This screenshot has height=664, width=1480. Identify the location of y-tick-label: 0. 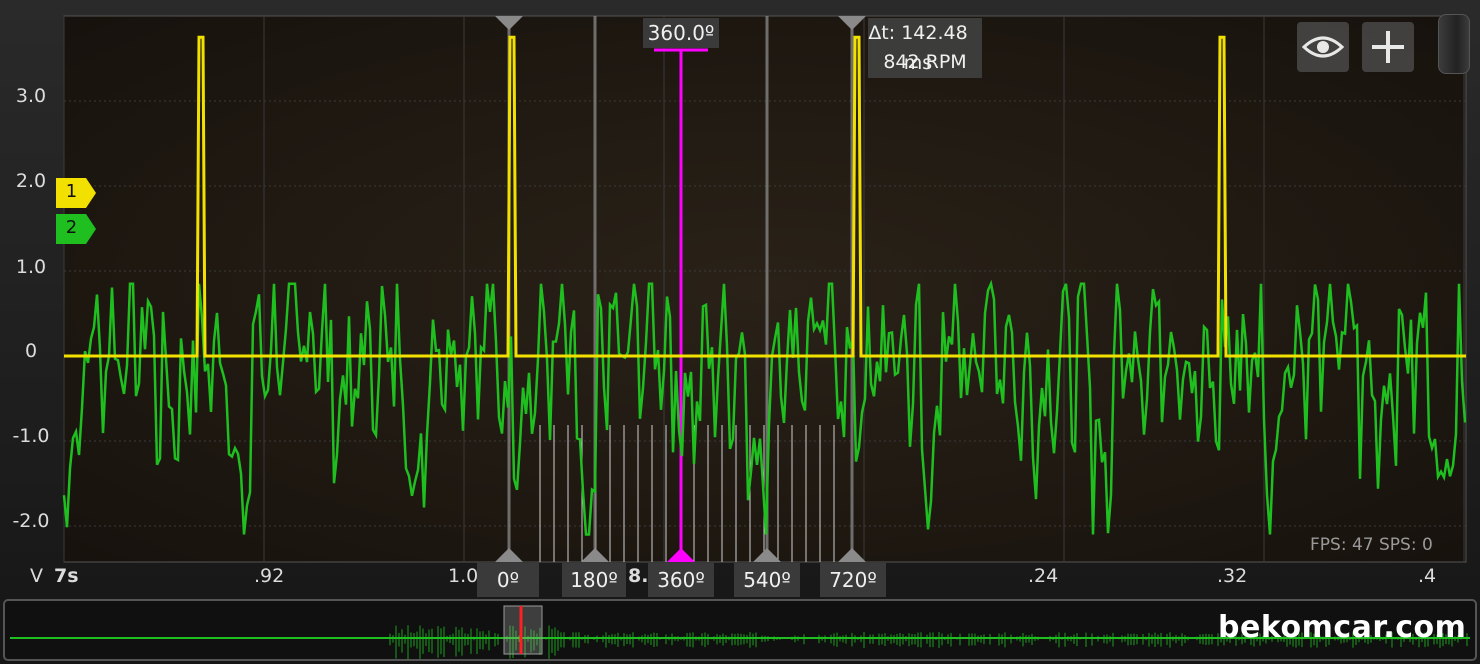
(31, 351).